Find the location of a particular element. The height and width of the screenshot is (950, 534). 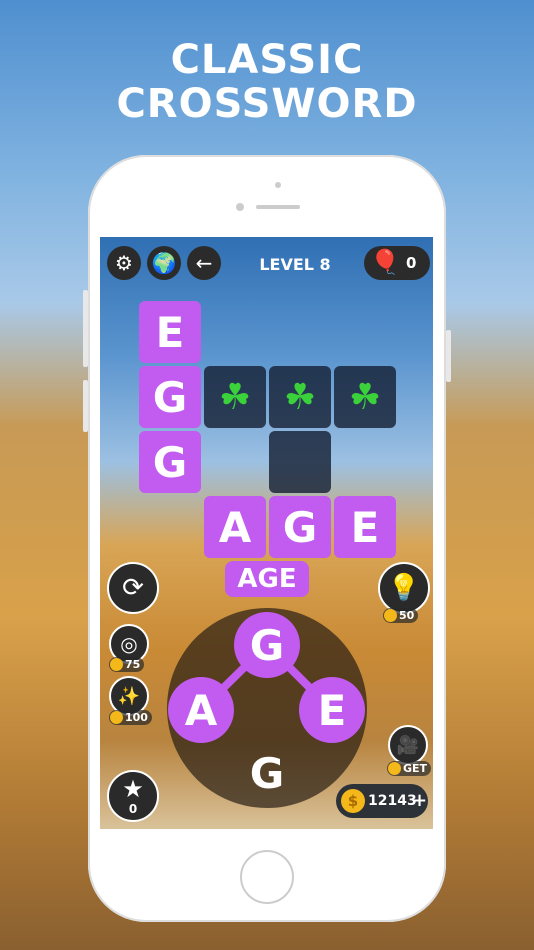

selection-path is located at coordinates (266, 677).